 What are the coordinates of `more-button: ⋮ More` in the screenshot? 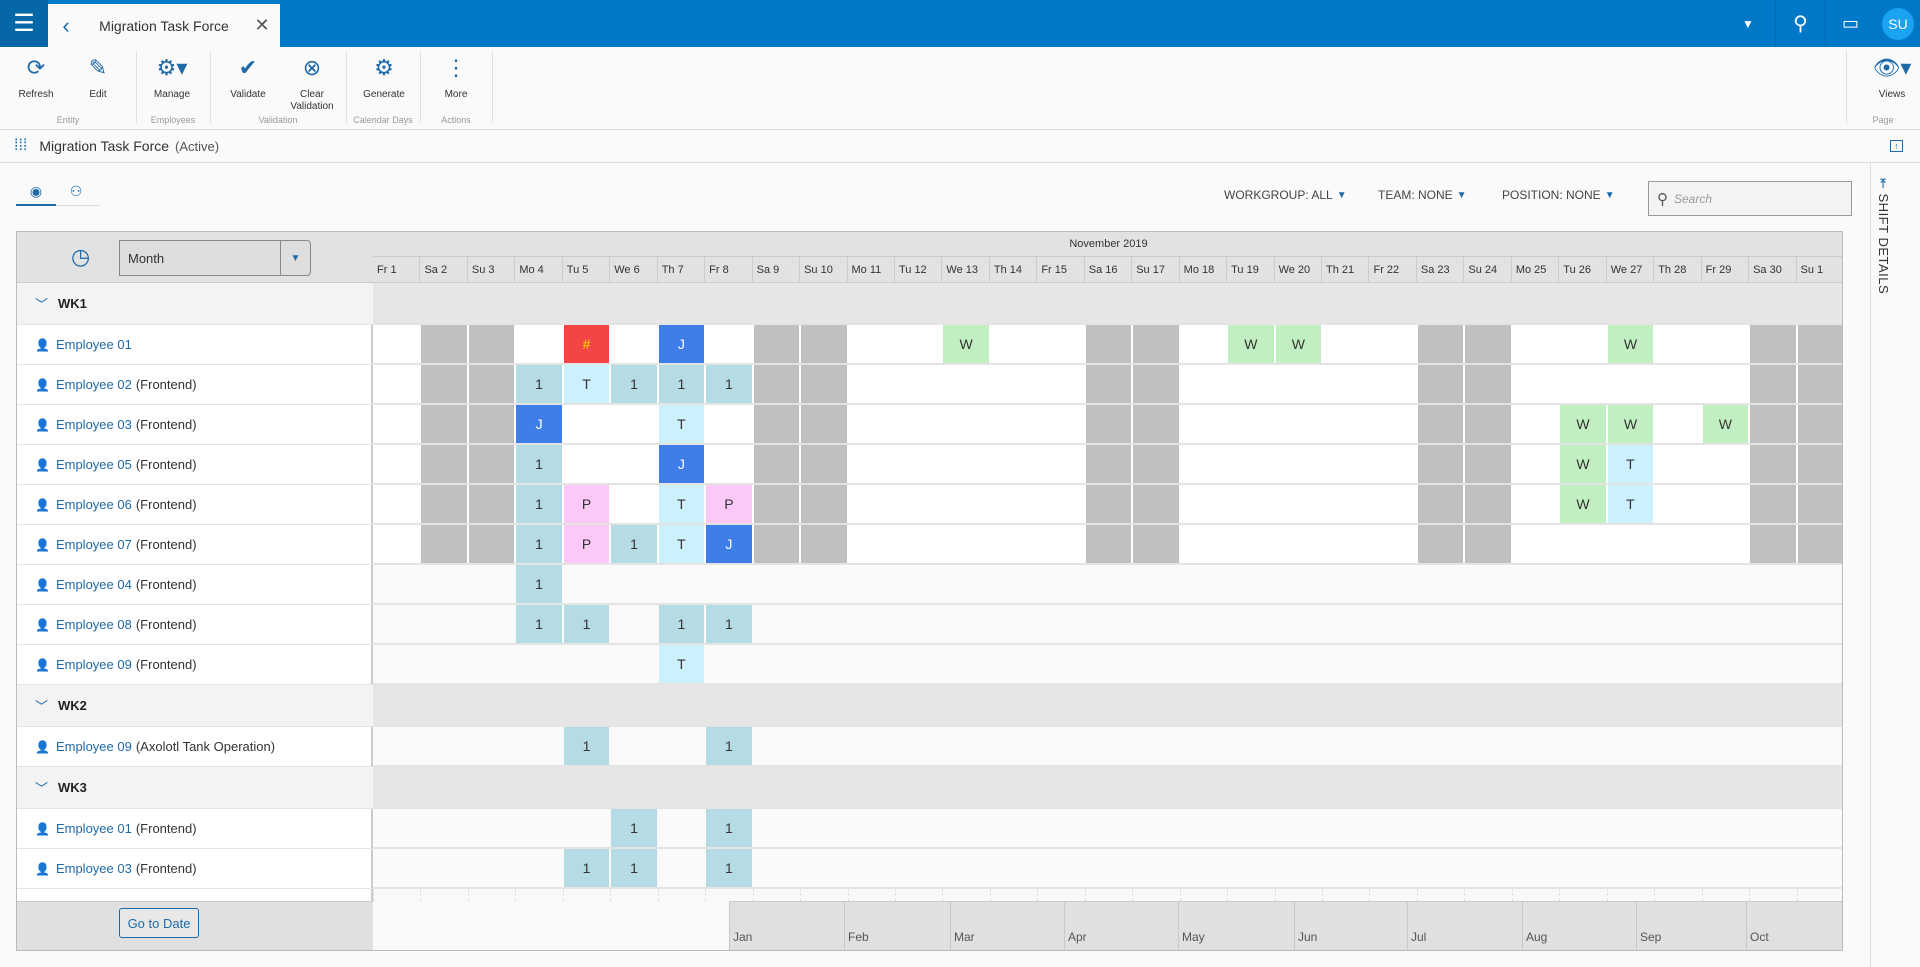 It's located at (456, 77).